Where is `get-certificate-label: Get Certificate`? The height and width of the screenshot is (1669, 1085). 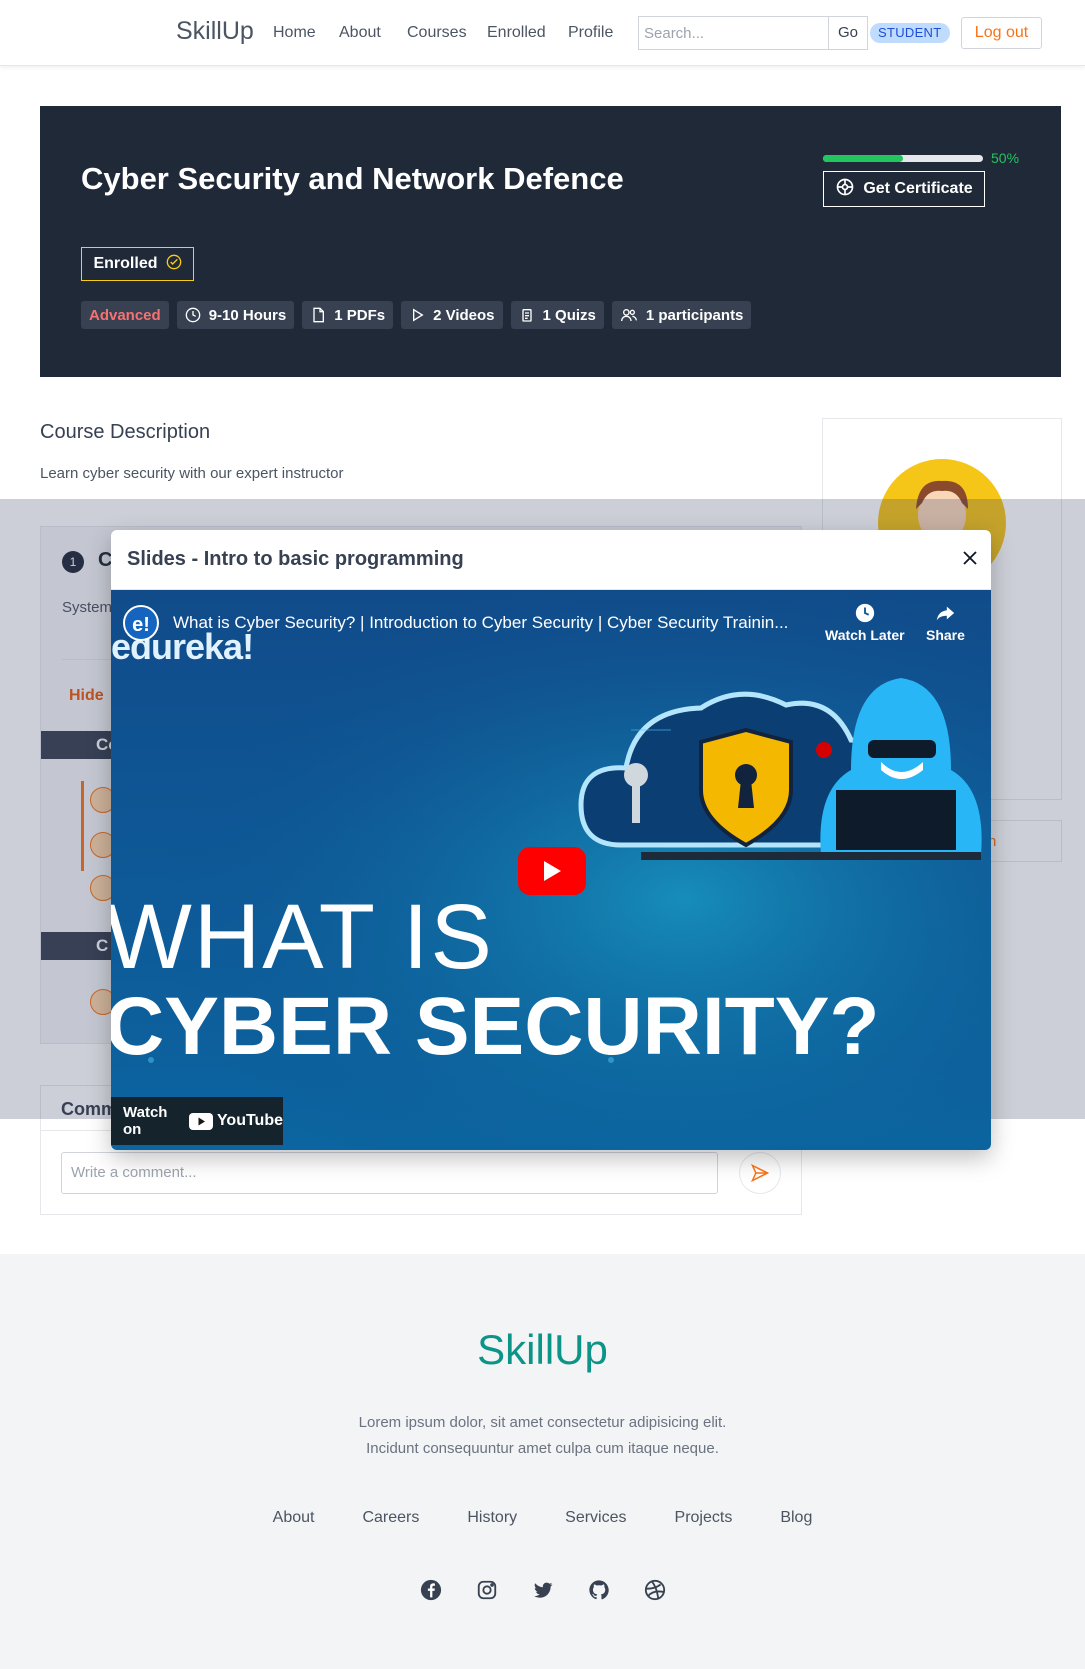 get-certificate-label: Get Certificate is located at coordinates (918, 188).